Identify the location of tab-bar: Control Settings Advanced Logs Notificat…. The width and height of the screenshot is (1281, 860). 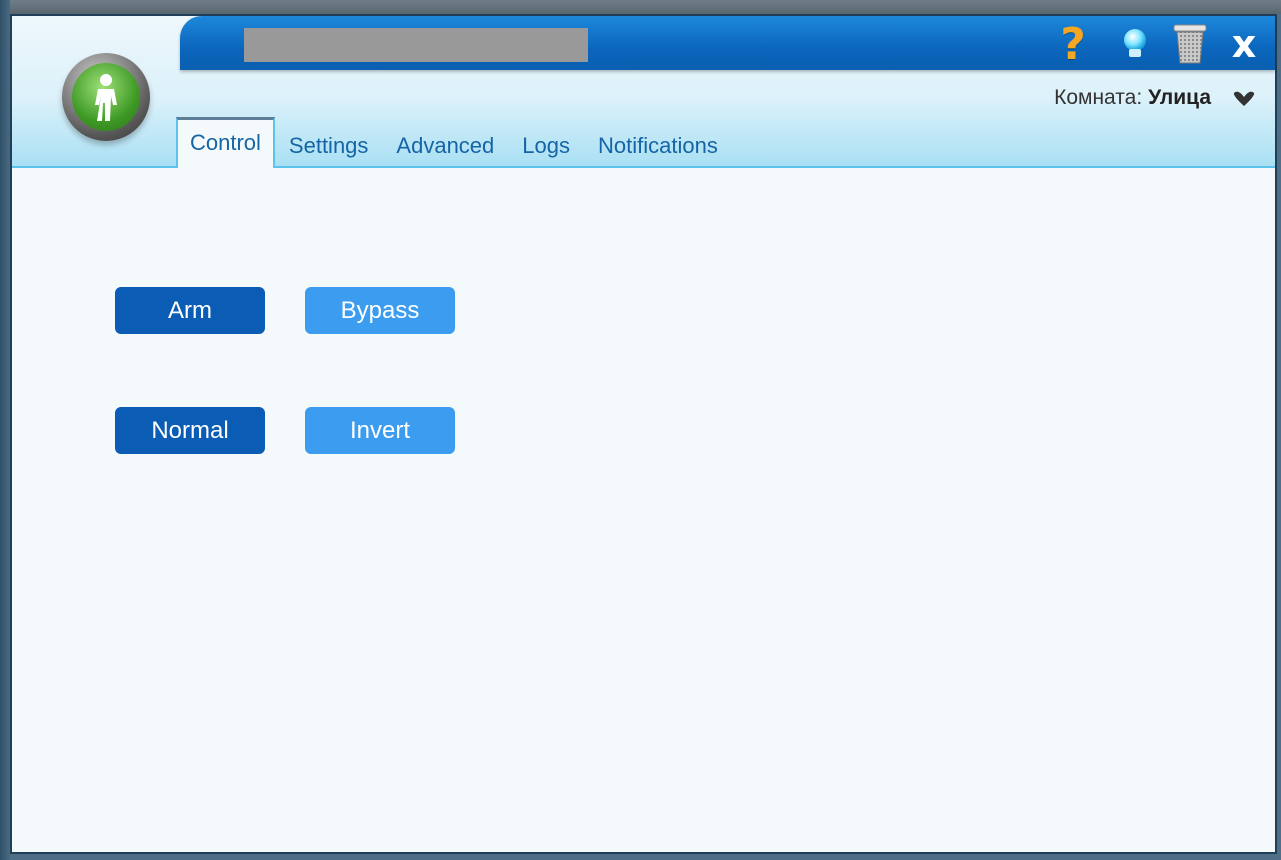
(454, 142).